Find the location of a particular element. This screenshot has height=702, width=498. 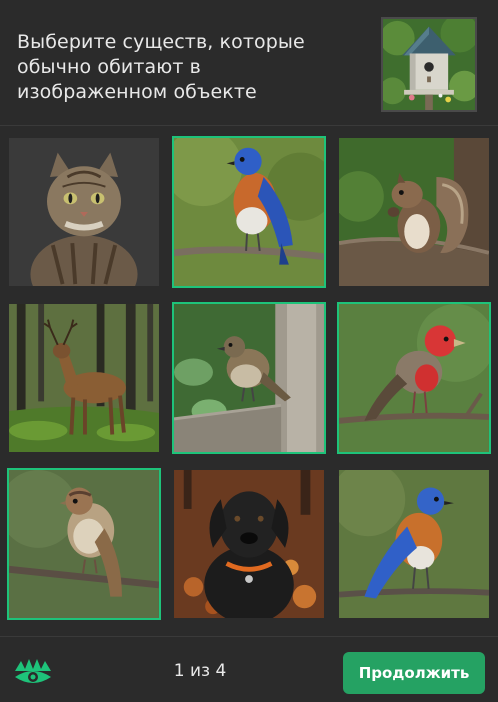

tile-bluebird is located at coordinates (249, 212).